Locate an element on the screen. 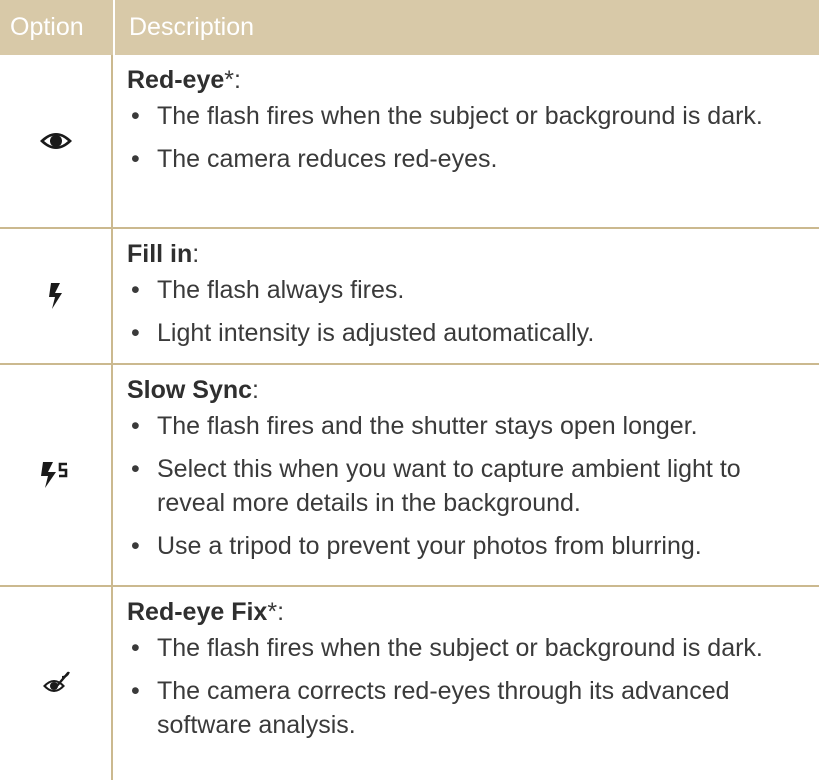 Image resolution: width=819 pixels, height=780 pixels. slow-sync-flash-icon is located at coordinates (56, 475).